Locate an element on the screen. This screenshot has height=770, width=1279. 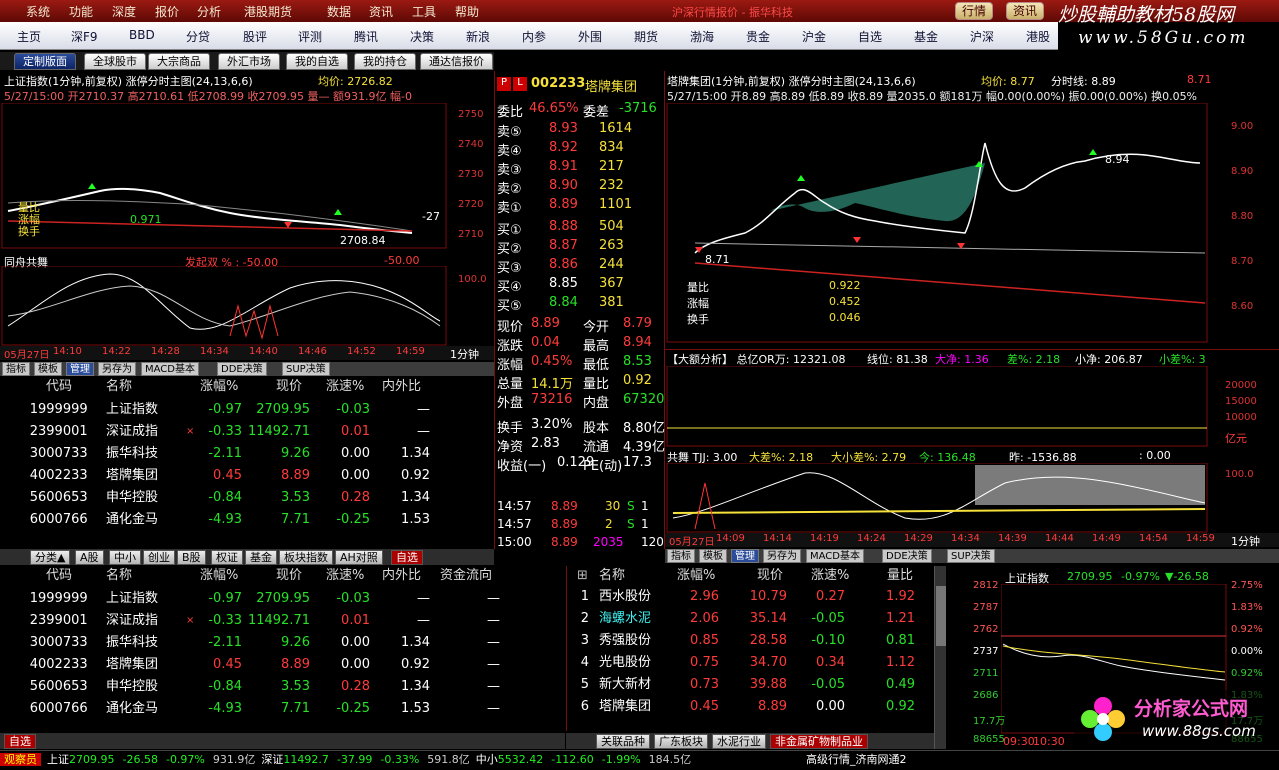
nav-item-10: 外围 is located at coordinates (590, 36).